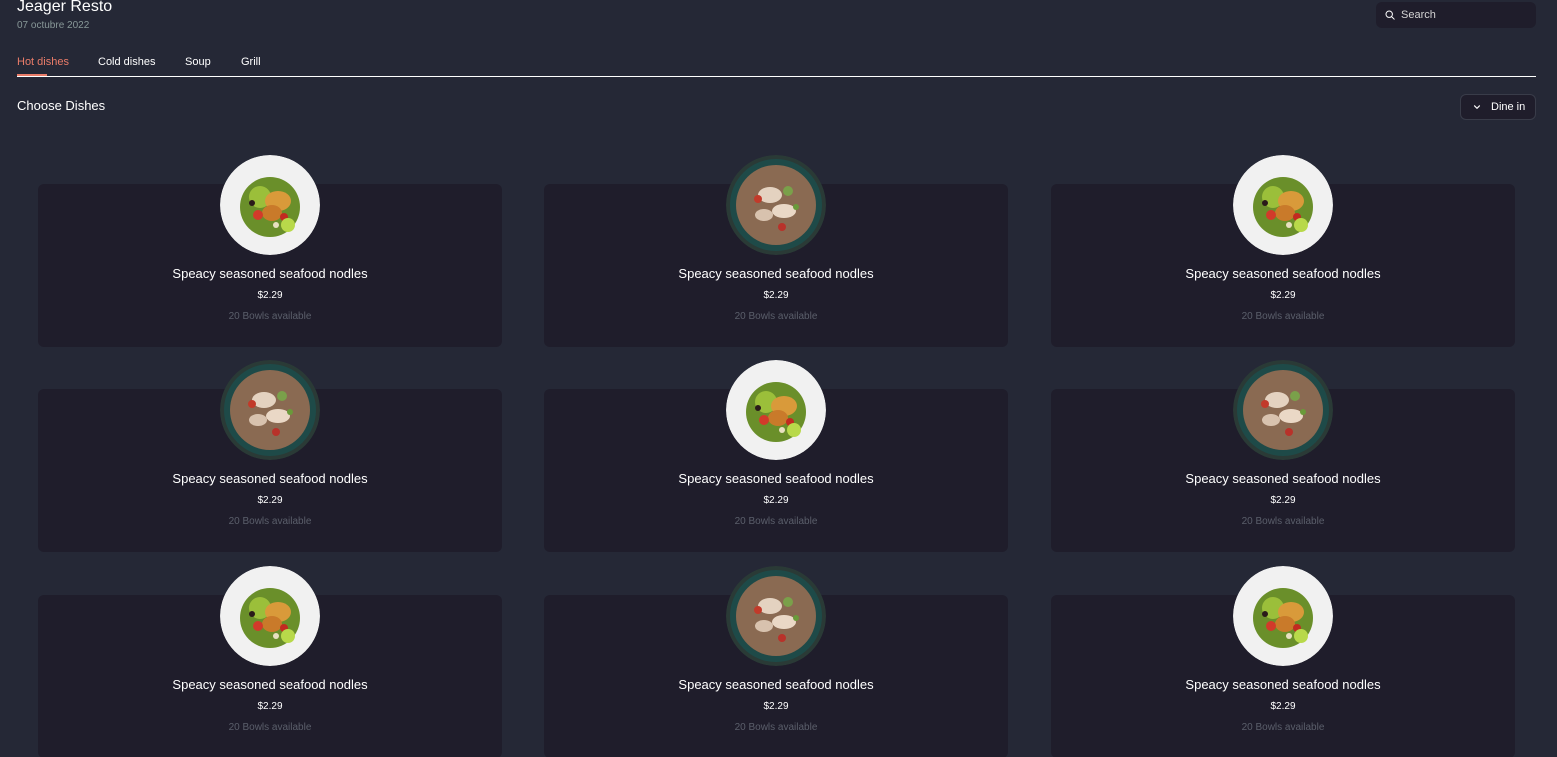  I want to click on search-input, so click(1461, 15).